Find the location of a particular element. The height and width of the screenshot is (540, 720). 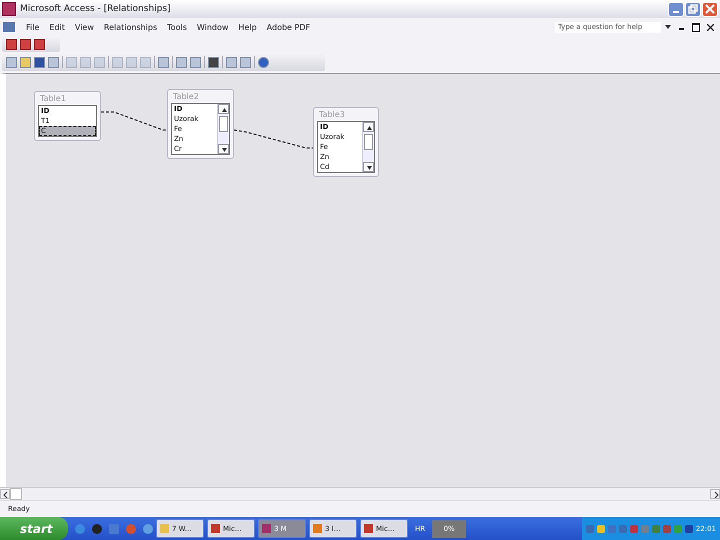

caret-icon is located at coordinates (668, 27).